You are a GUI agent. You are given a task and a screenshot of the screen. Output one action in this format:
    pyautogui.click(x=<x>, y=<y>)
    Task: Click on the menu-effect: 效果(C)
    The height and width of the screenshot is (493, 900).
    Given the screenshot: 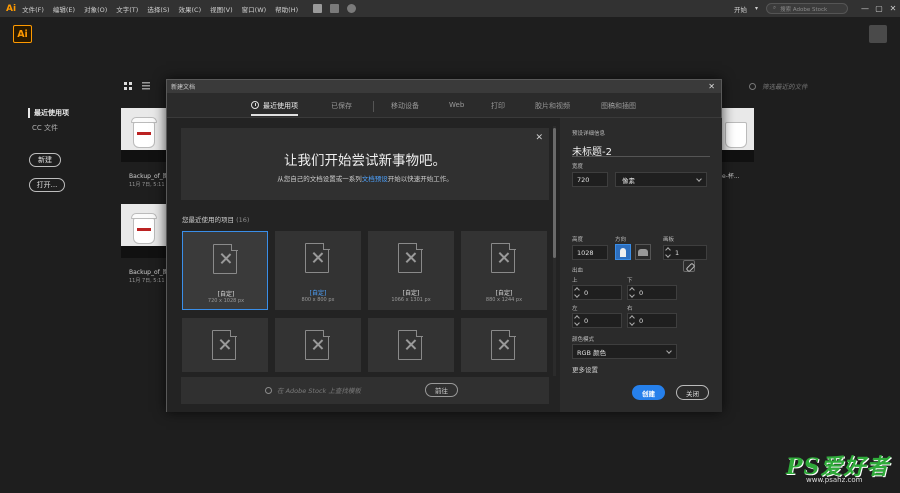 What is the action you would take?
    pyautogui.click(x=190, y=9)
    